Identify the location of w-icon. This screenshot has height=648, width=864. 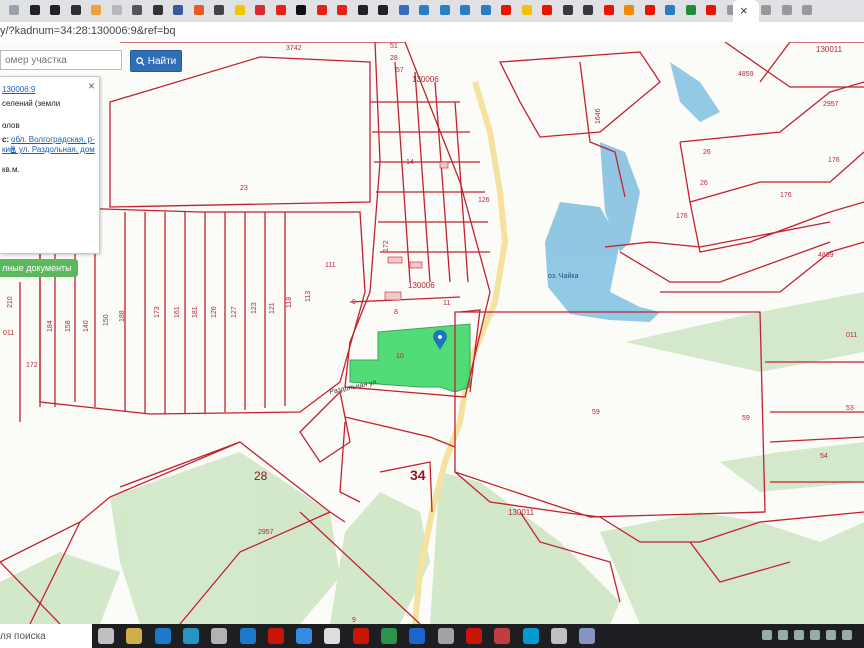
(383, 10).